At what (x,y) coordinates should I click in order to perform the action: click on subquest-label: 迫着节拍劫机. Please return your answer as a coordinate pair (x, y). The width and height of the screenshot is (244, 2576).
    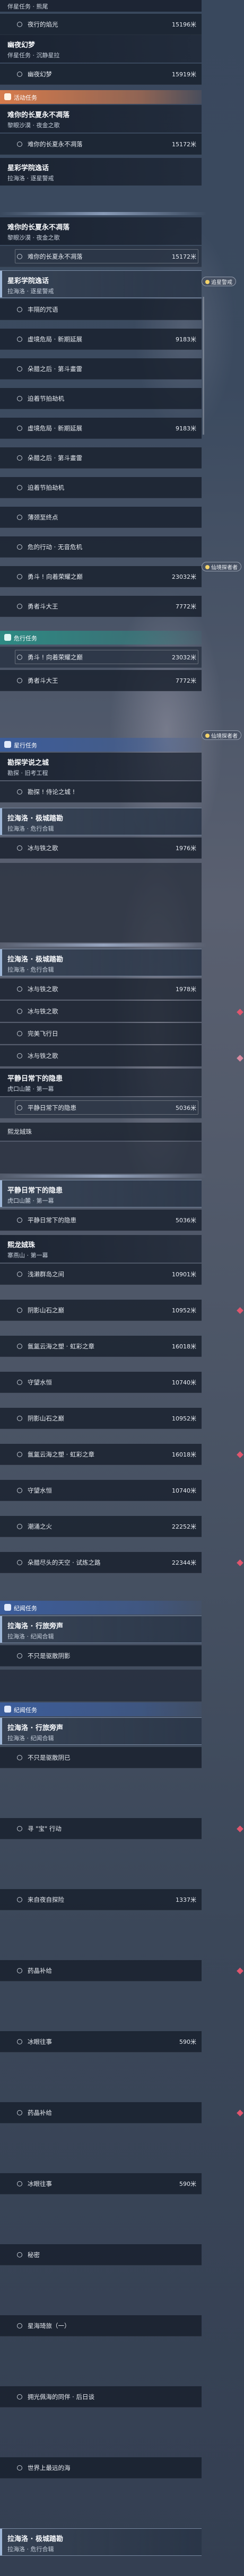
    Looking at the image, I should click on (46, 398).